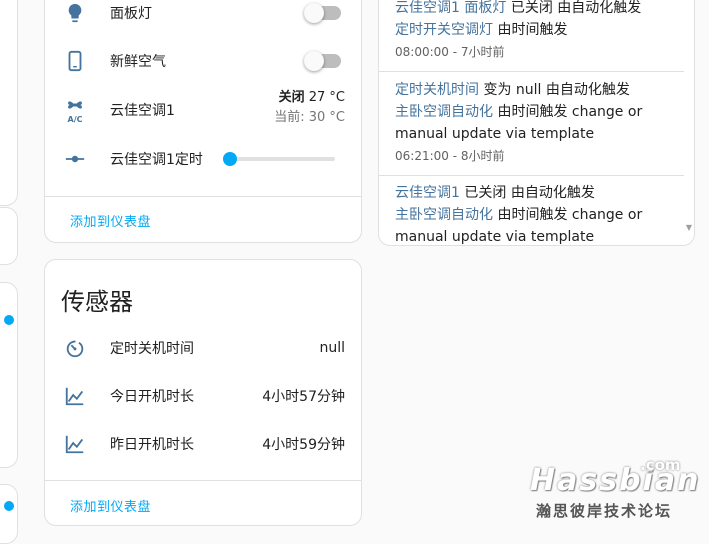 This screenshot has width=709, height=544. Describe the element at coordinates (309, 108) in the screenshot. I see `climate-state: 关闭 27 °C 当前: 30 °C` at that location.